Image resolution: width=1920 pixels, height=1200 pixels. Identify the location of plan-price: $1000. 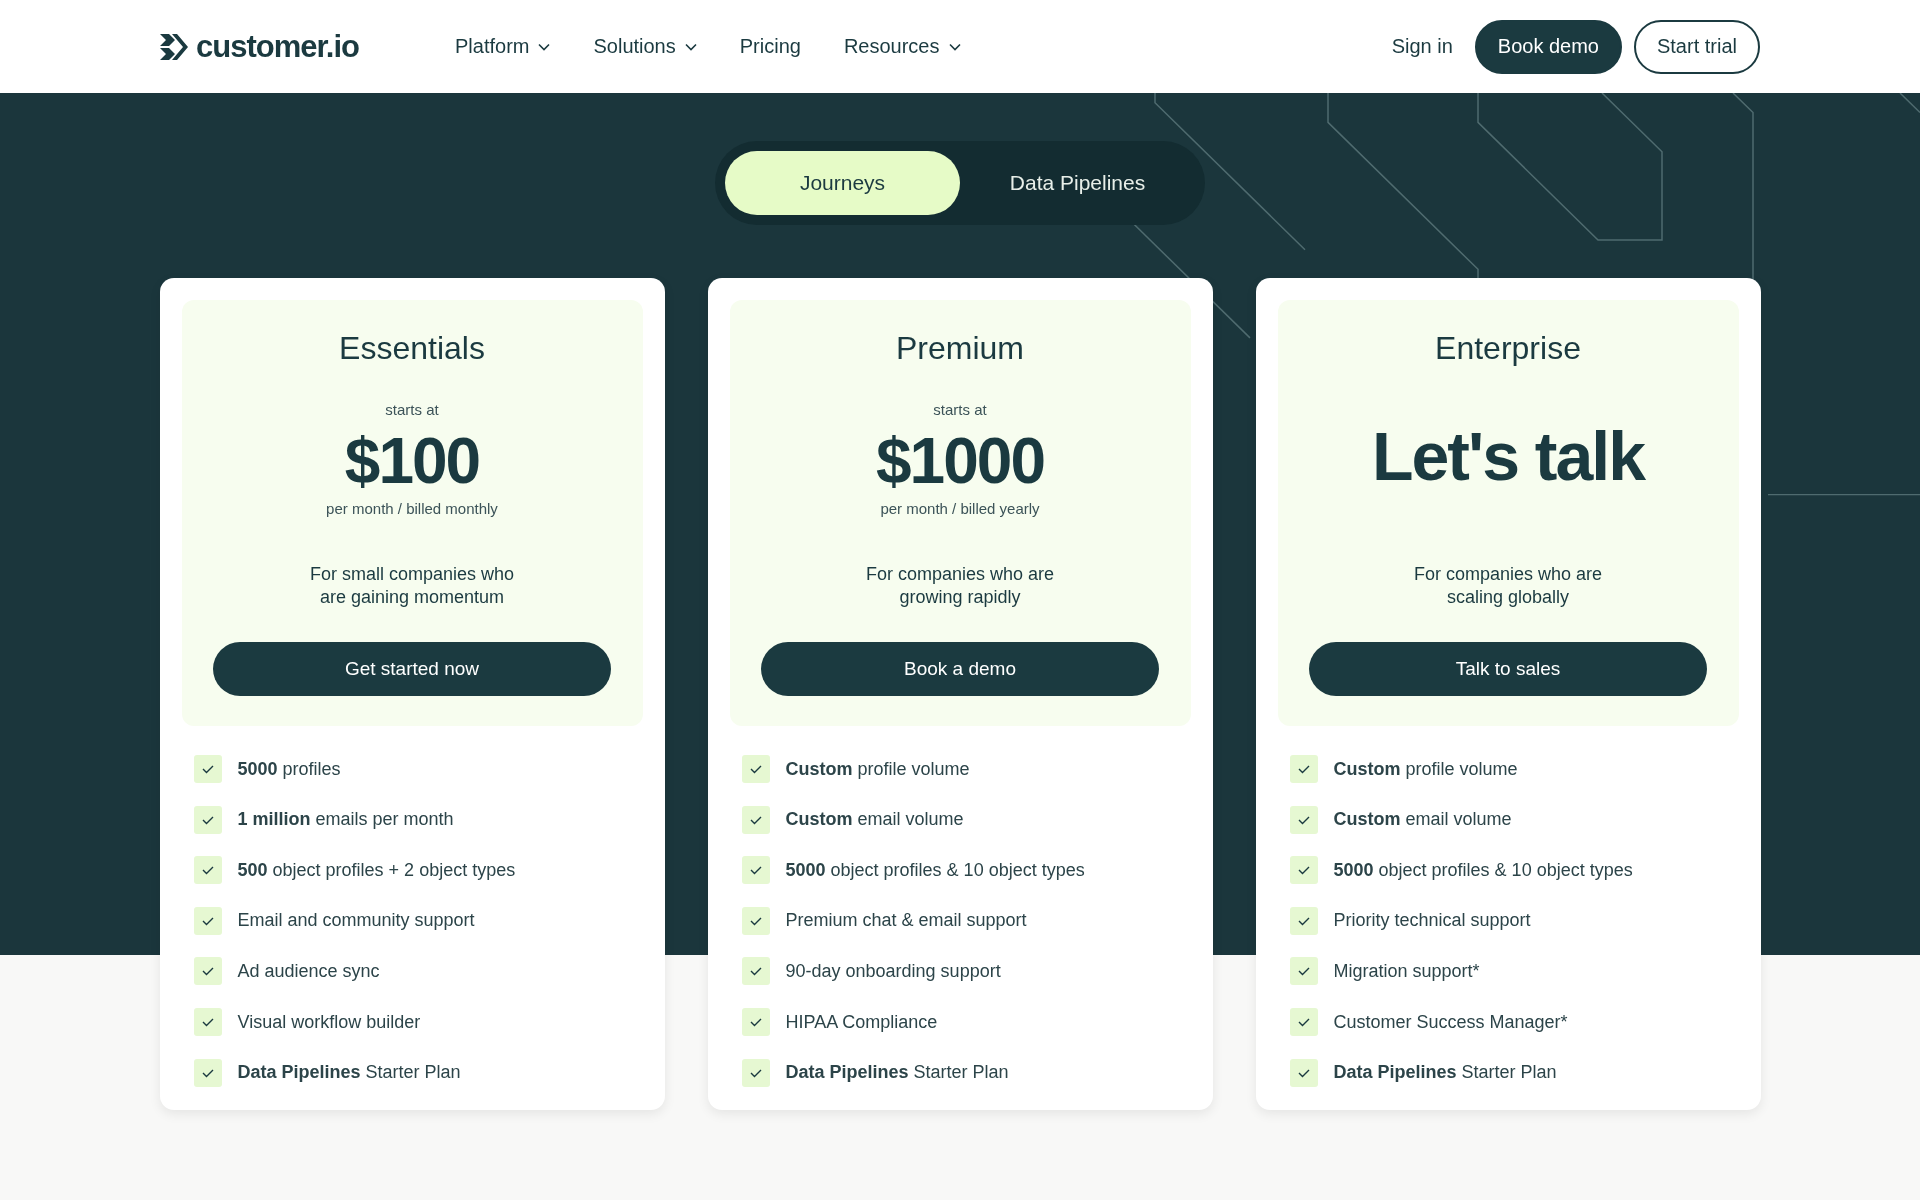
(960, 461).